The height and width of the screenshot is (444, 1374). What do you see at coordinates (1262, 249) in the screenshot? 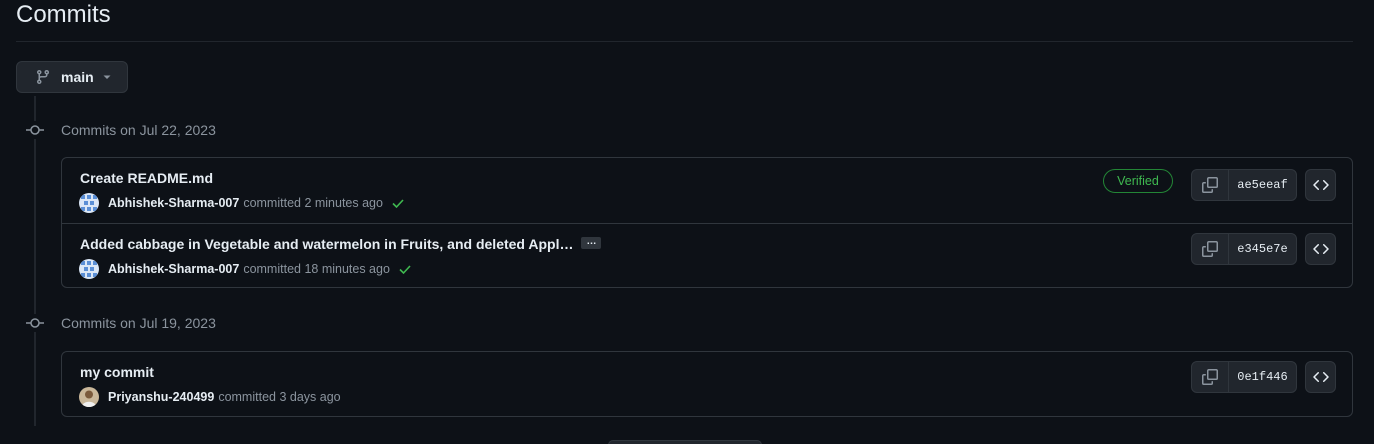
I see `commit-sha-link: e345e7e` at bounding box center [1262, 249].